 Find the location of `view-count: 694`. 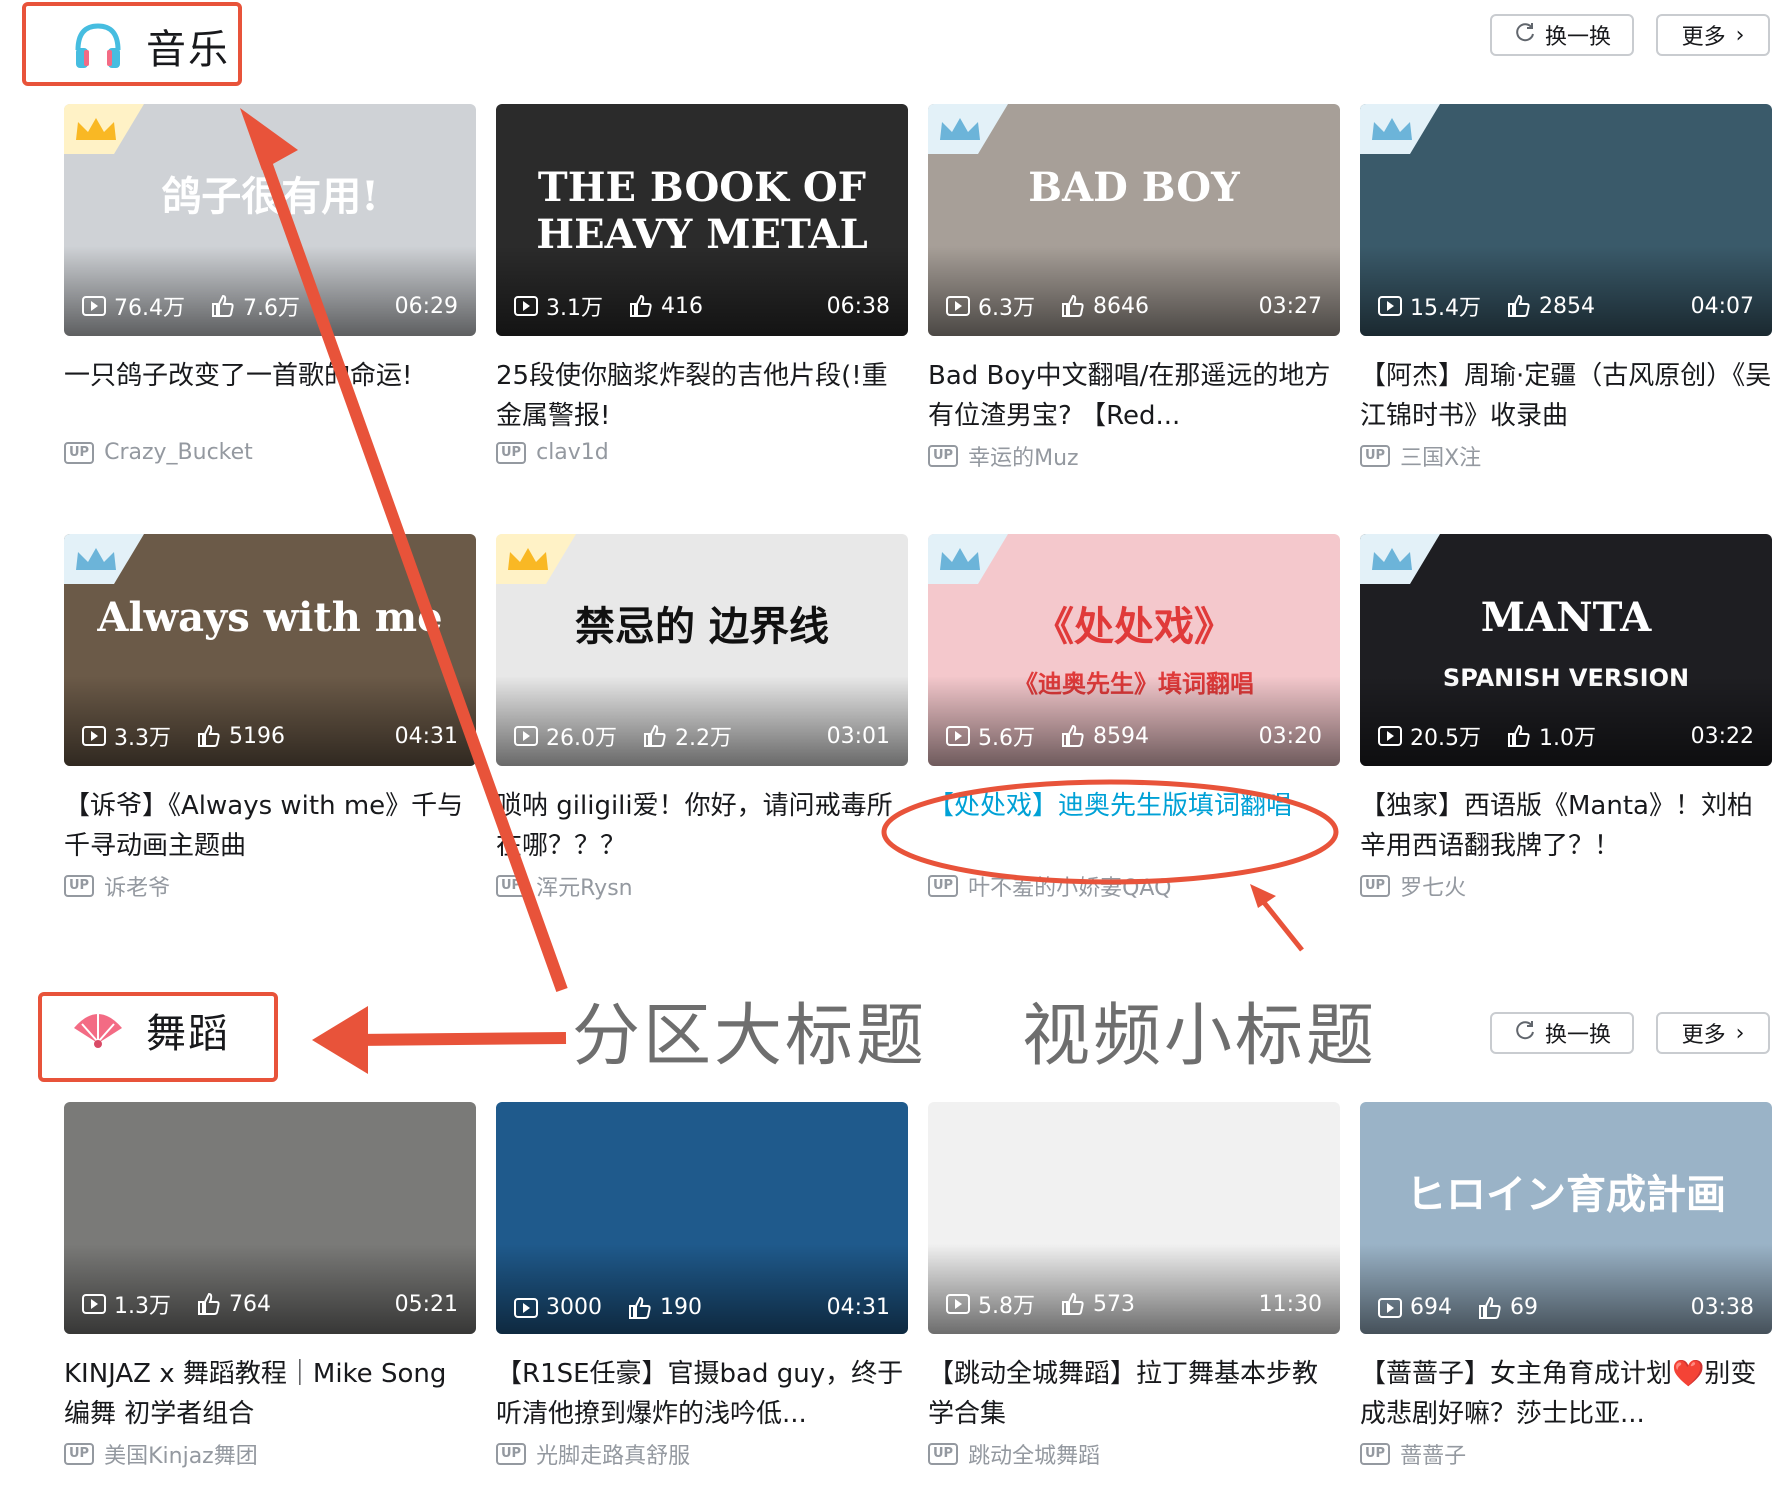

view-count: 694 is located at coordinates (1431, 1307).